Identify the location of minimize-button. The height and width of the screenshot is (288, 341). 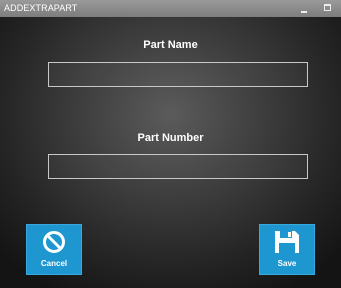
(304, 8).